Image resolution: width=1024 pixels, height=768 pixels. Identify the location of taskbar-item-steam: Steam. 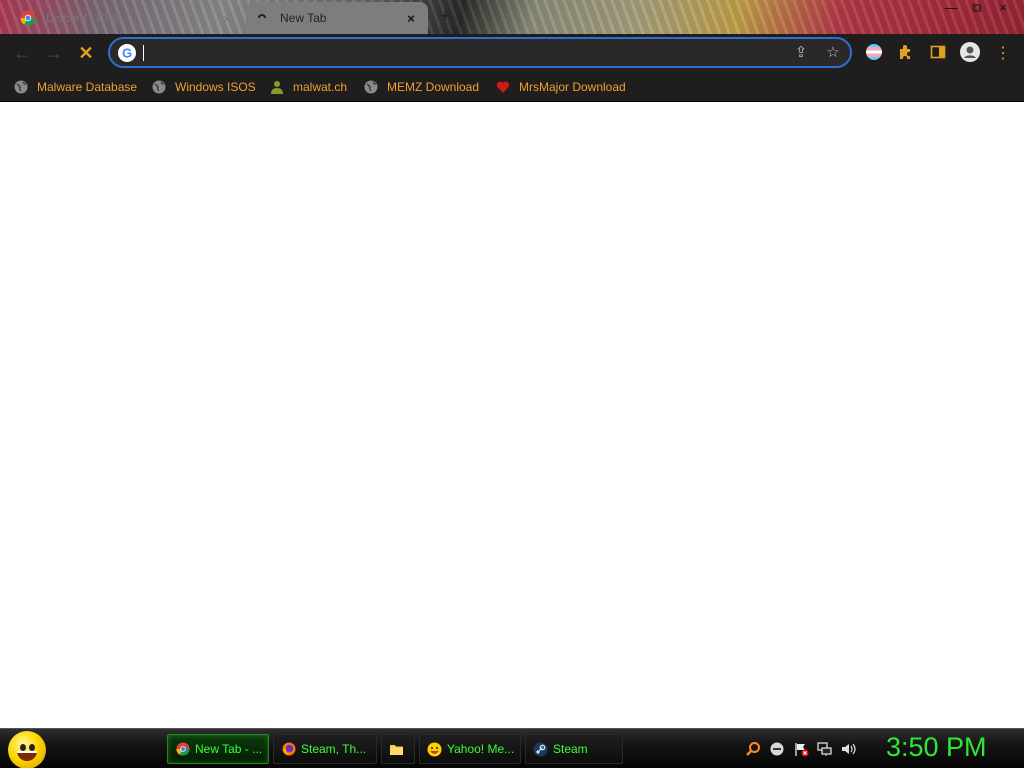
(574, 749).